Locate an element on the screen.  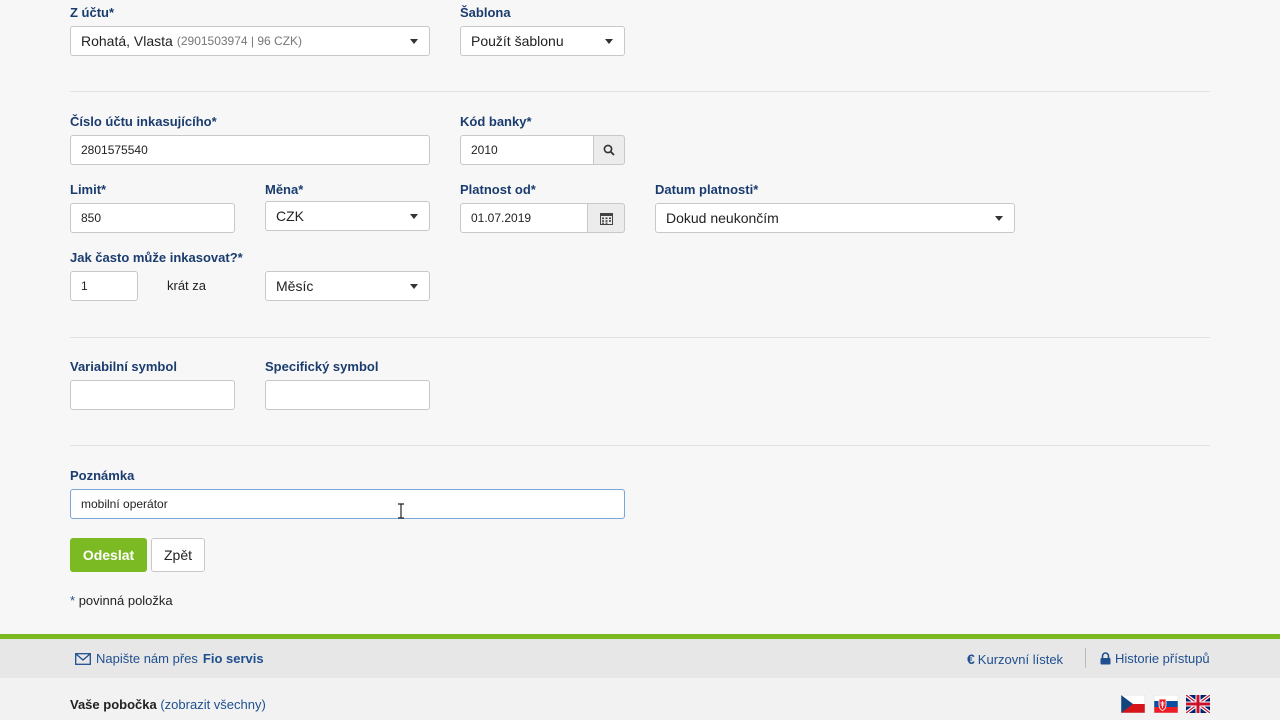
limit-label: Limit* is located at coordinates (88, 189).